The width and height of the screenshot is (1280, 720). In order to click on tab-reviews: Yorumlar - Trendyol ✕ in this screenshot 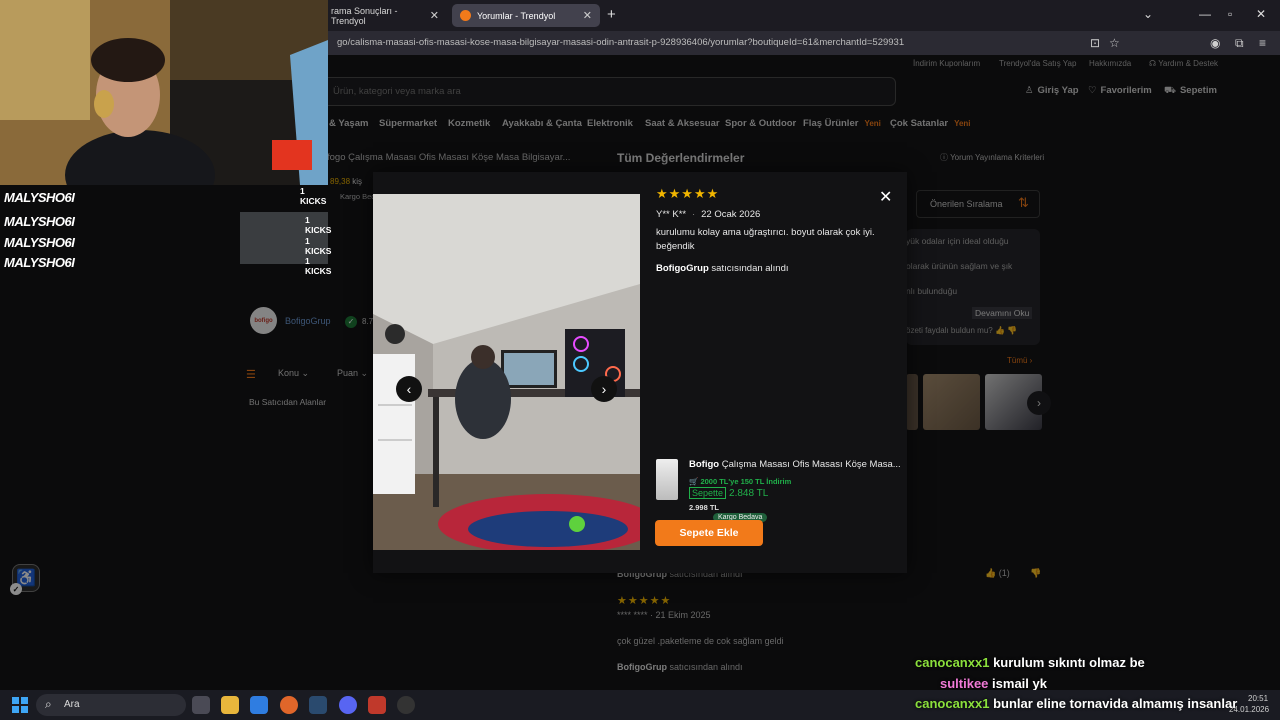, I will do `click(526, 15)`.